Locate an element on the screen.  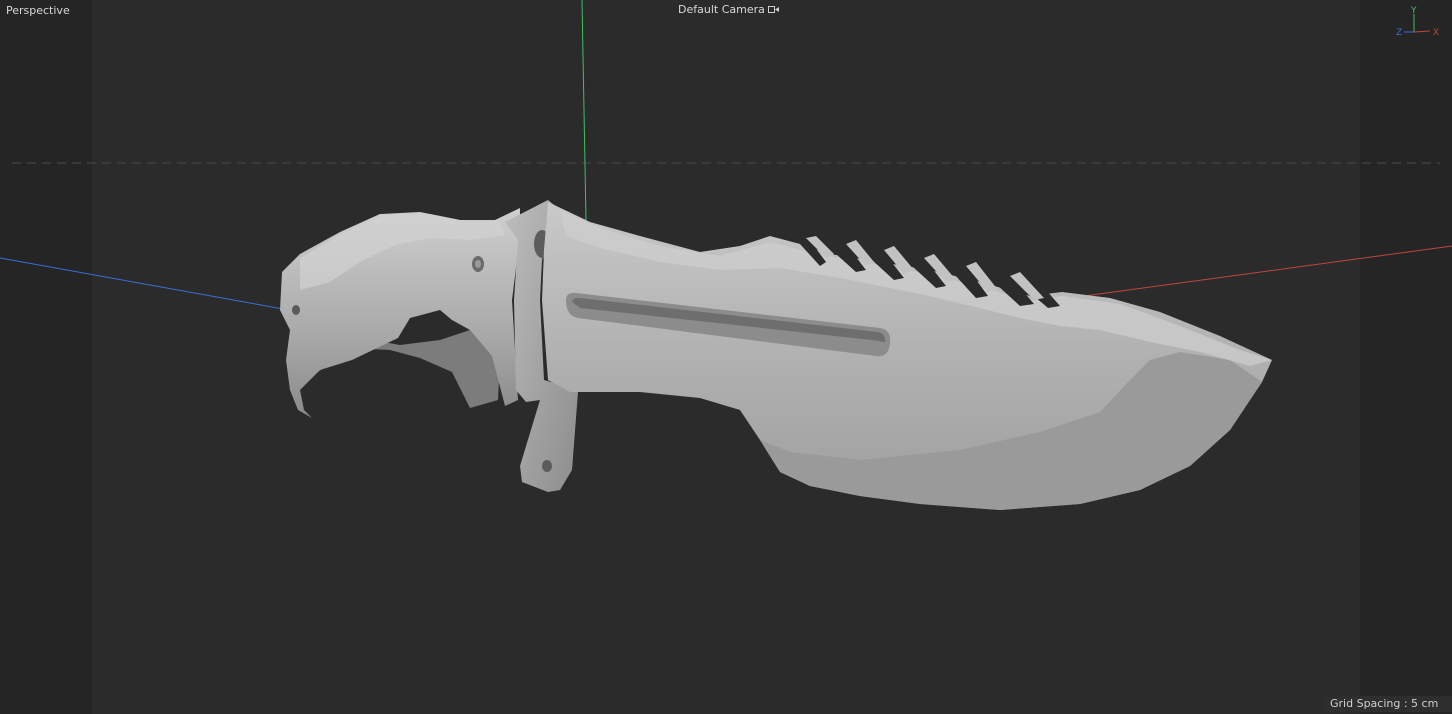
grid-spacing-readout: Grid Spacing : 5 cm is located at coordinates (1388, 704).